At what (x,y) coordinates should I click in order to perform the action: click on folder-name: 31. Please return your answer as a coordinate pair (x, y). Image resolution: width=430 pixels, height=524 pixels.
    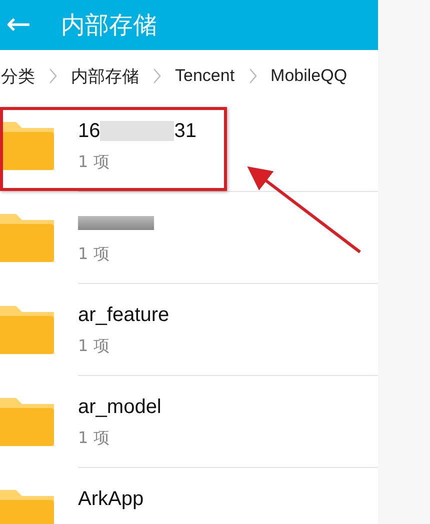
    Looking at the image, I should click on (185, 131).